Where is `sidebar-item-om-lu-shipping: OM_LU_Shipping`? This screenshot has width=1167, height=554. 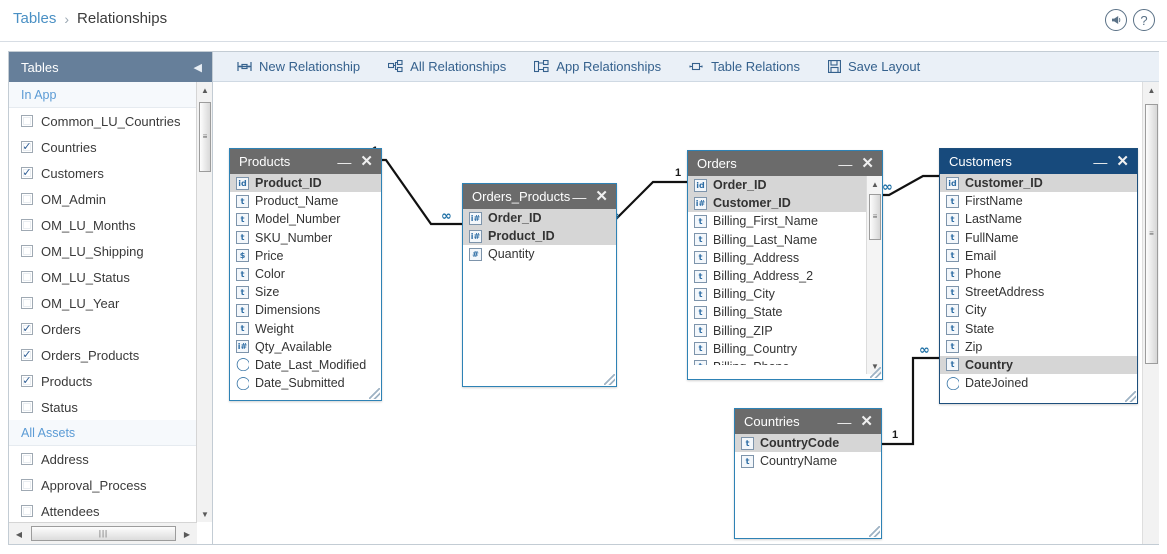 sidebar-item-om-lu-shipping: OM_LU_Shipping is located at coordinates (103, 251).